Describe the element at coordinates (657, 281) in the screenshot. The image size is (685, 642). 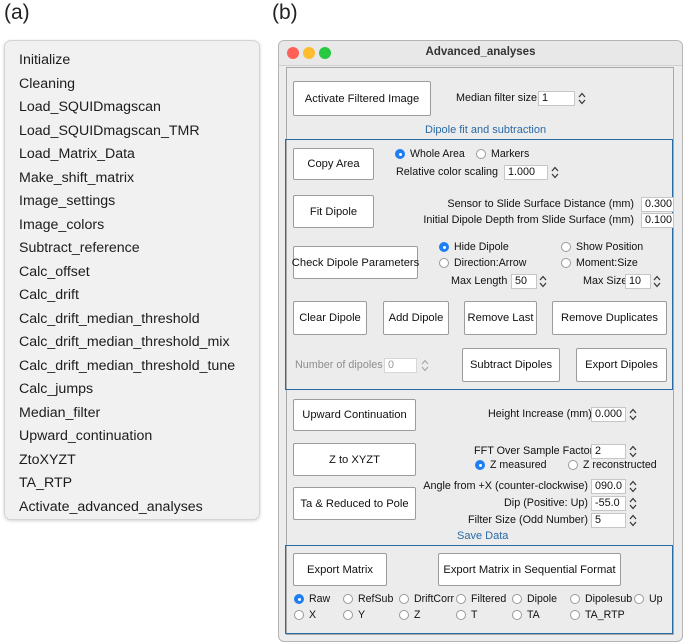
I see `max-size-stepper` at that location.